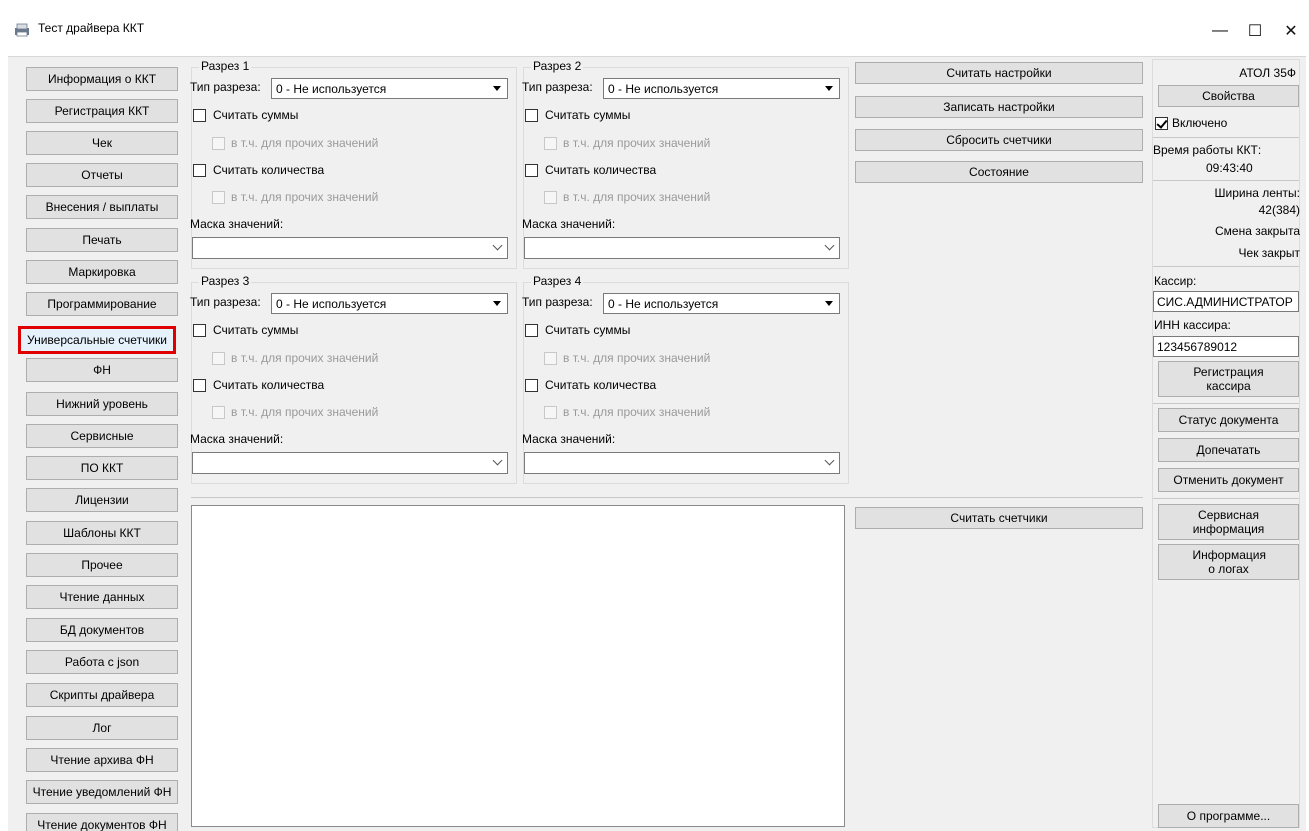 This screenshot has width=1309, height=831. What do you see at coordinates (102, 630) in the screenshot?
I see `sidebar-item: БД документов` at bounding box center [102, 630].